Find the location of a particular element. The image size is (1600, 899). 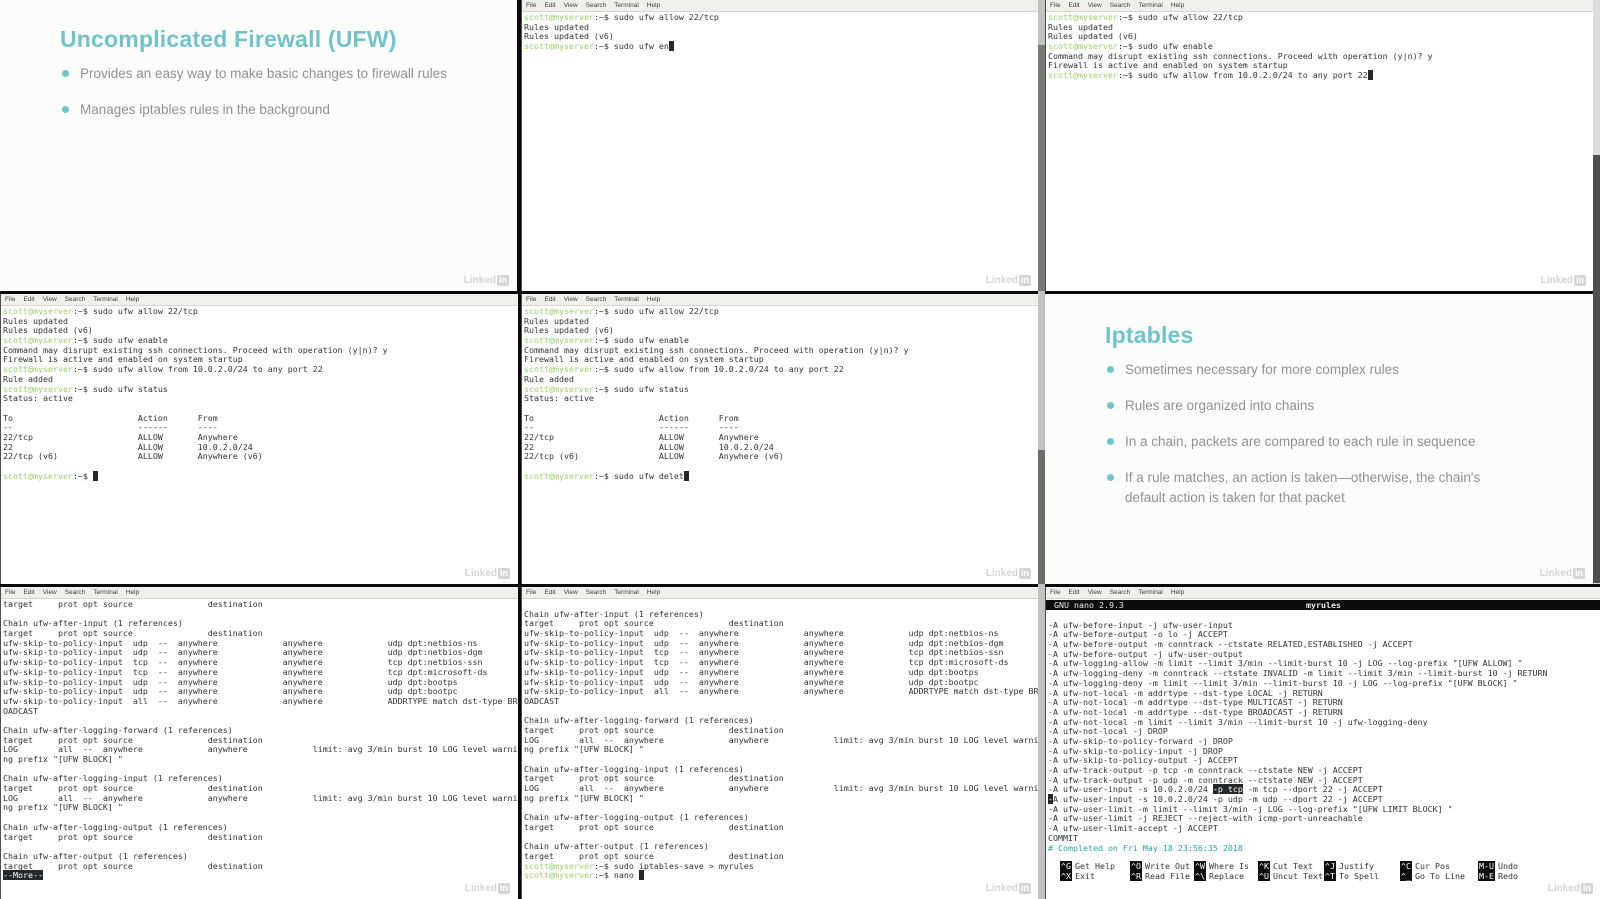

nano-shortcut-key: ^R is located at coordinates (1136, 876).